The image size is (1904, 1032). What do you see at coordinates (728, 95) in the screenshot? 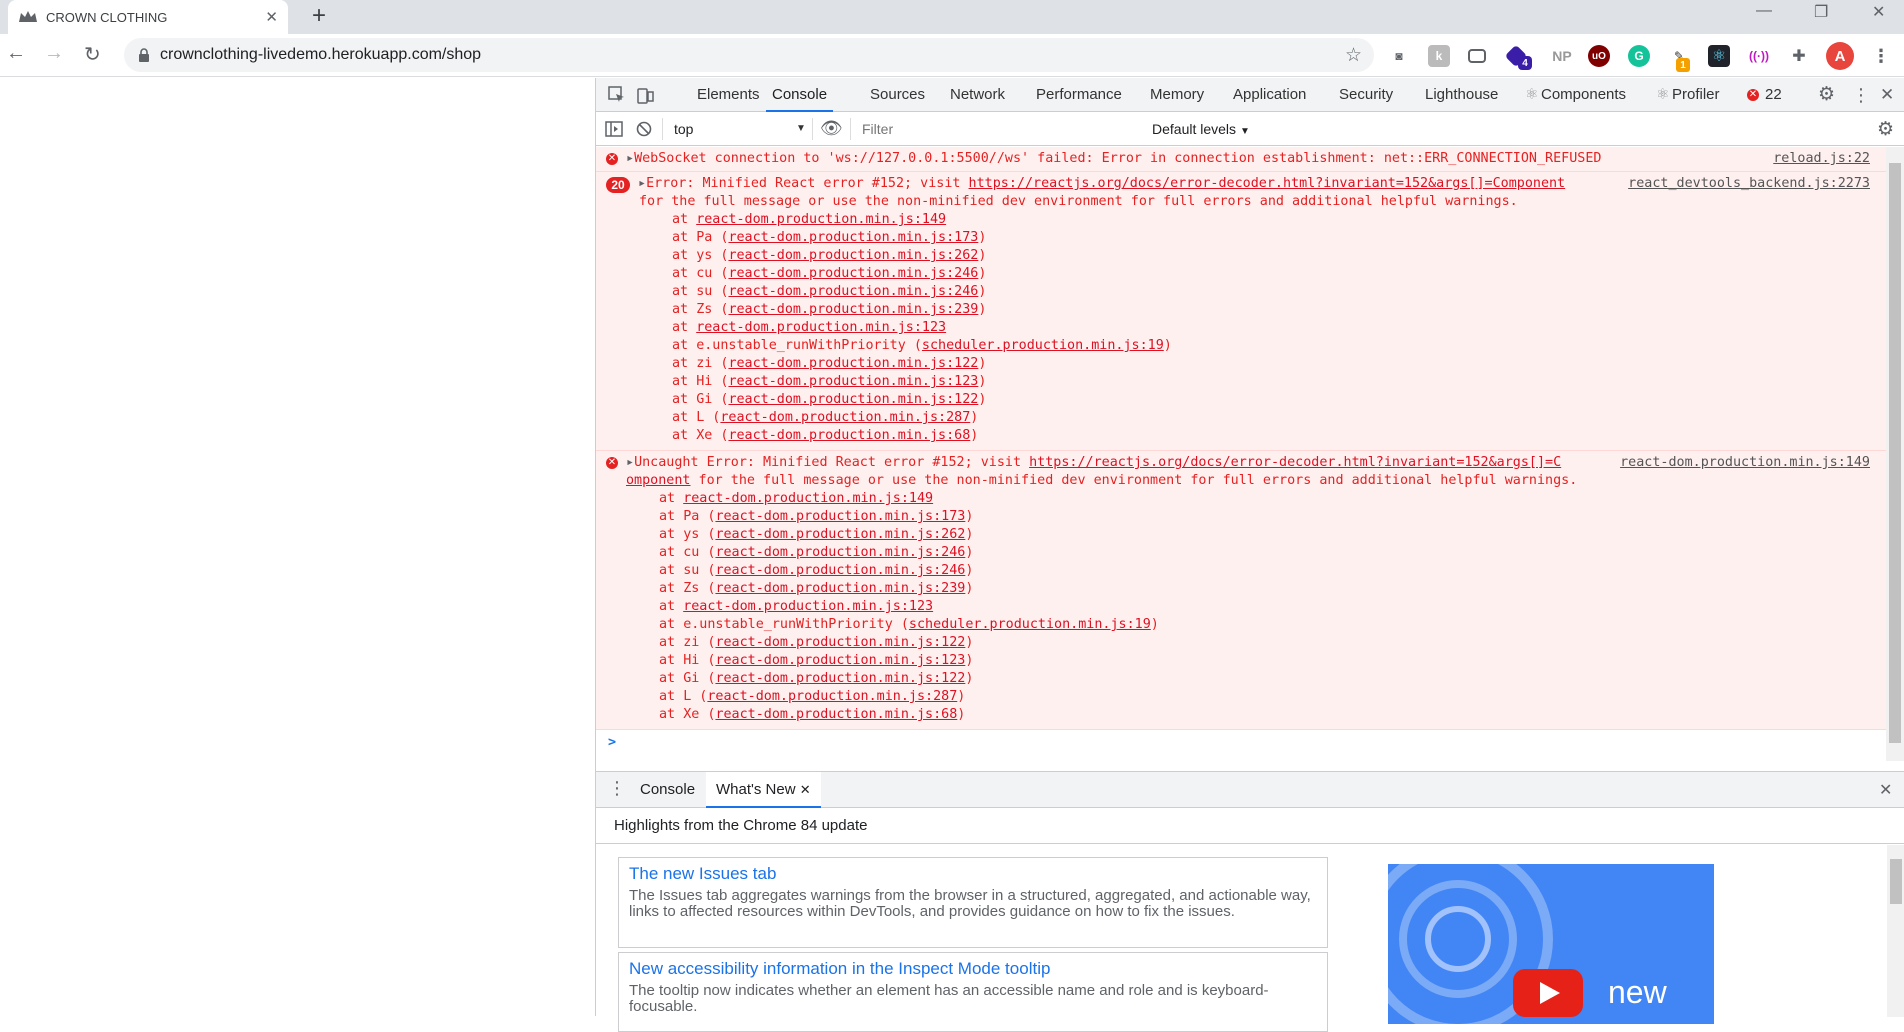
I see `tab-elements: Elements` at bounding box center [728, 95].